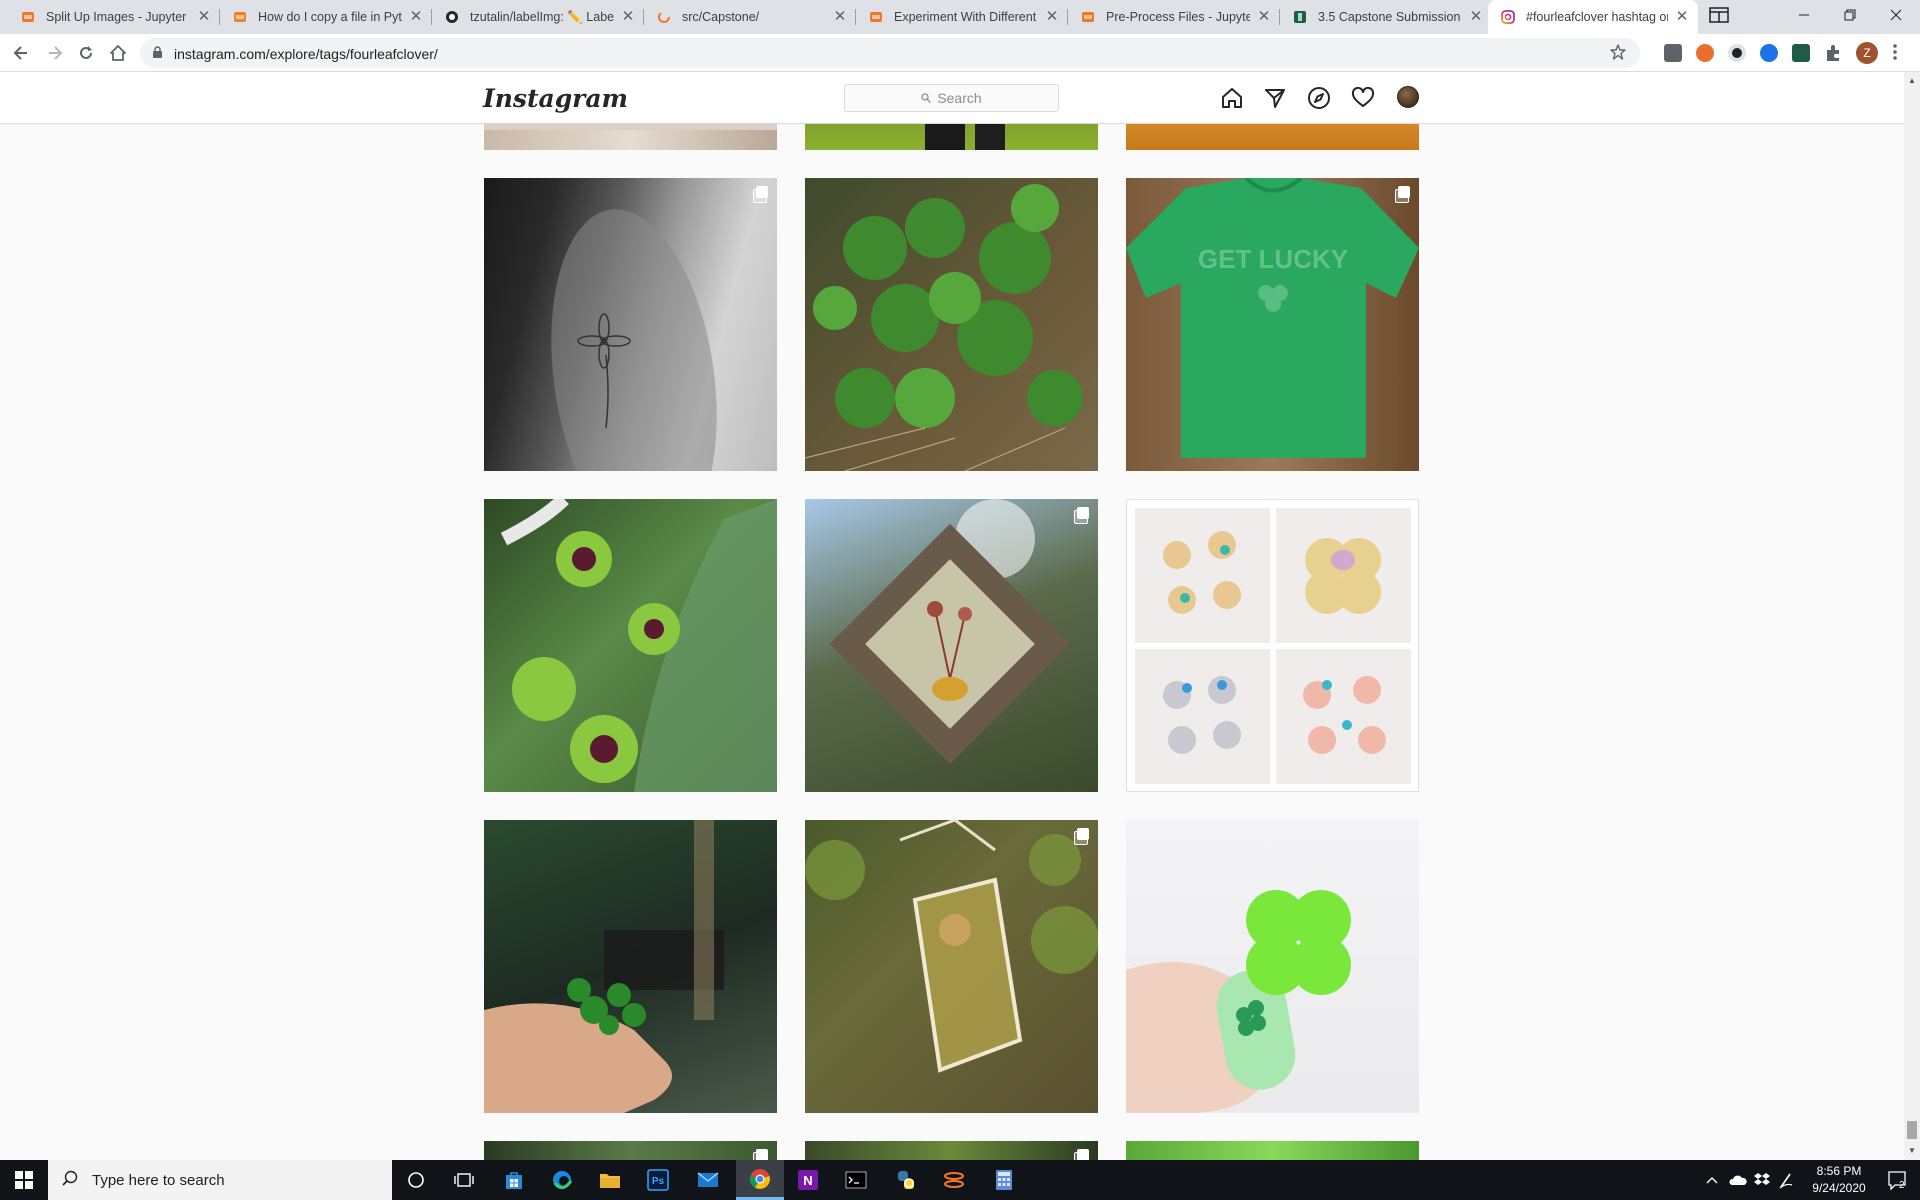 This screenshot has width=1920, height=1200. I want to click on profile-avatar, so click(1408, 97).